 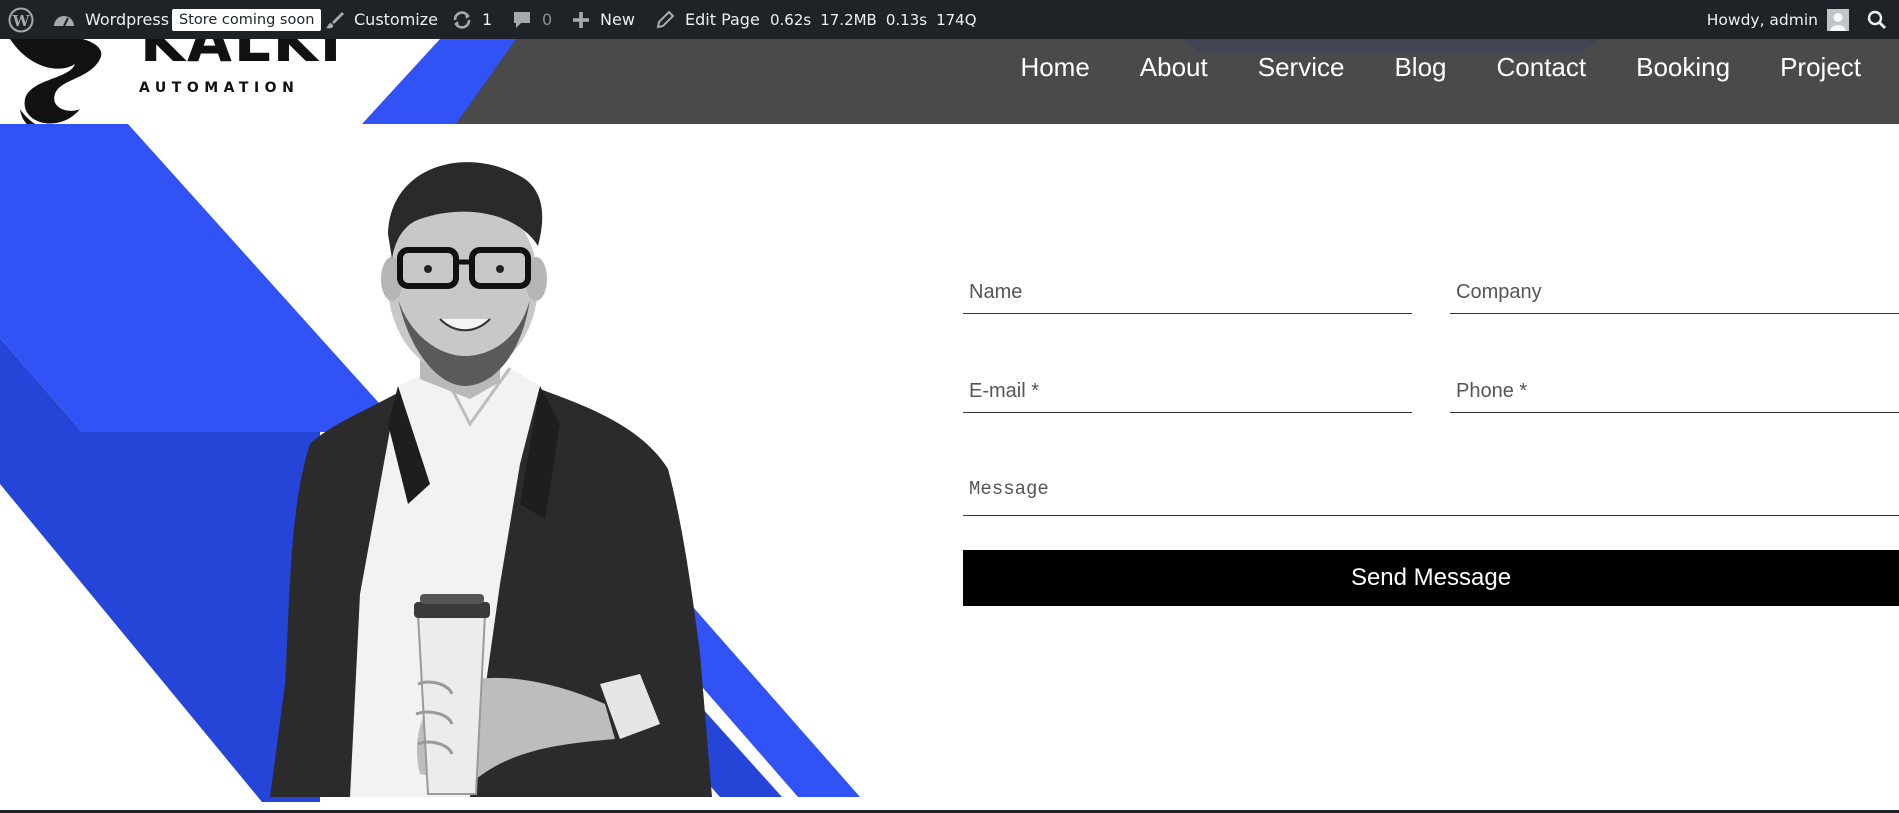 I want to click on store-badge-label: Store coming soon, so click(x=247, y=19).